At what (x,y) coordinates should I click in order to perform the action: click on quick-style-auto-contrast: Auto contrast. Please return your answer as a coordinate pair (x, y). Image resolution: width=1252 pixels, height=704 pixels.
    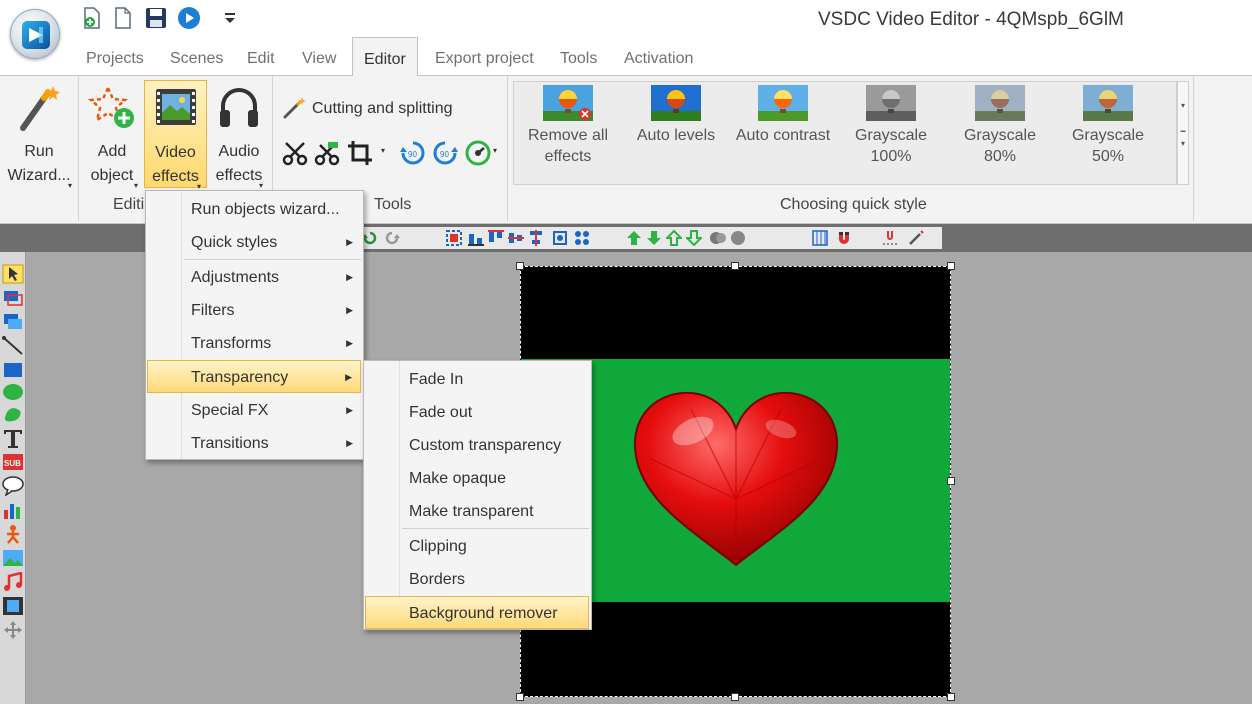
    Looking at the image, I should click on (783, 114).